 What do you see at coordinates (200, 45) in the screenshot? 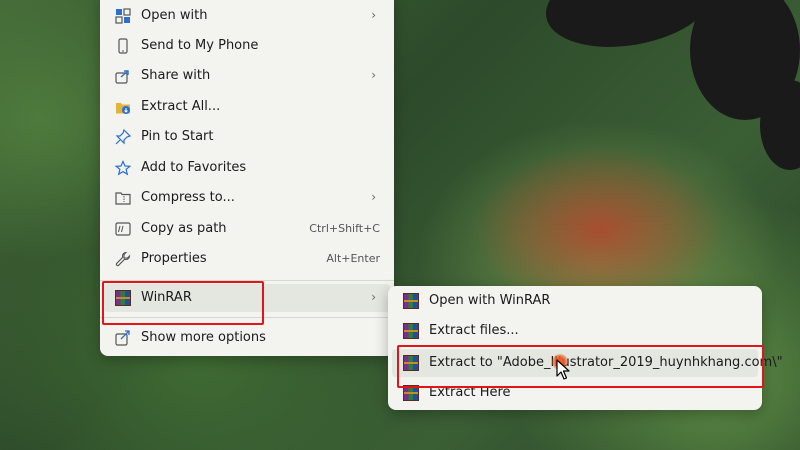
I see `menu-item-label: Send to My Phone` at bounding box center [200, 45].